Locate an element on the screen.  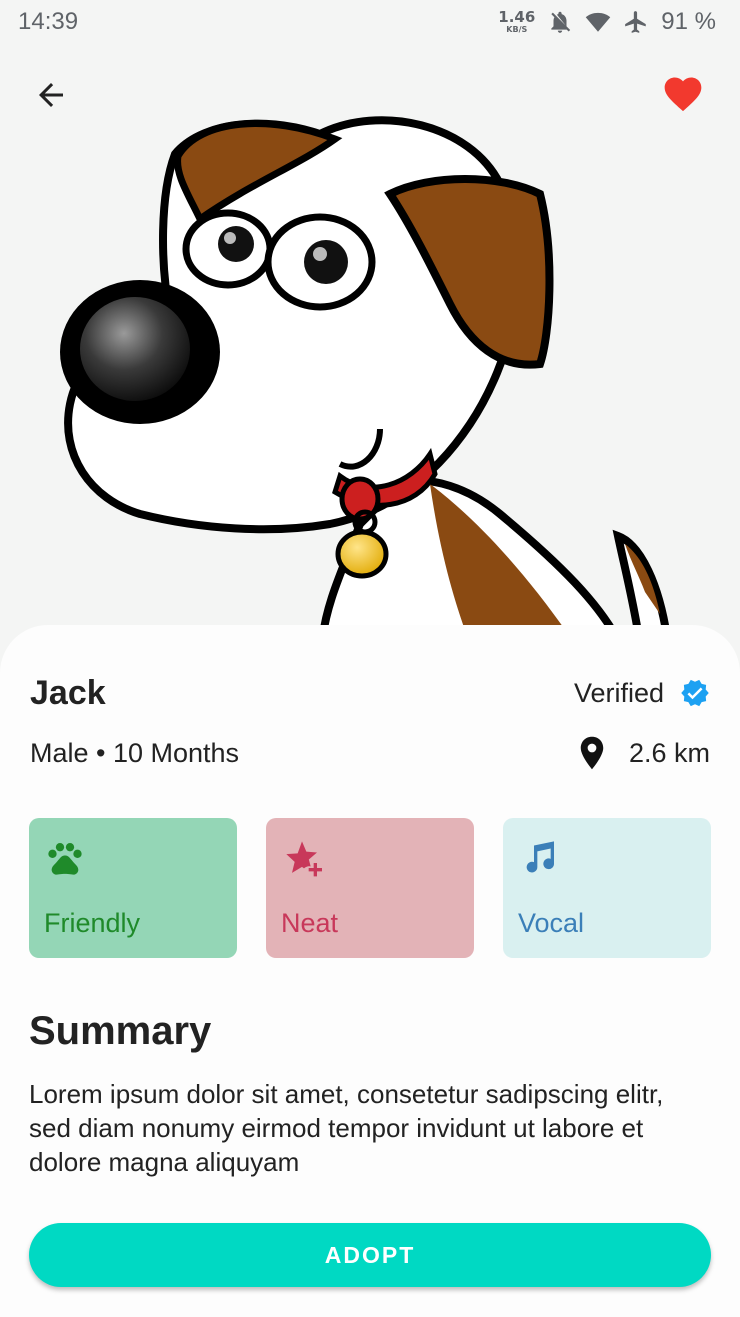
network-speed-value: 1.46 is located at coordinates (517, 17).